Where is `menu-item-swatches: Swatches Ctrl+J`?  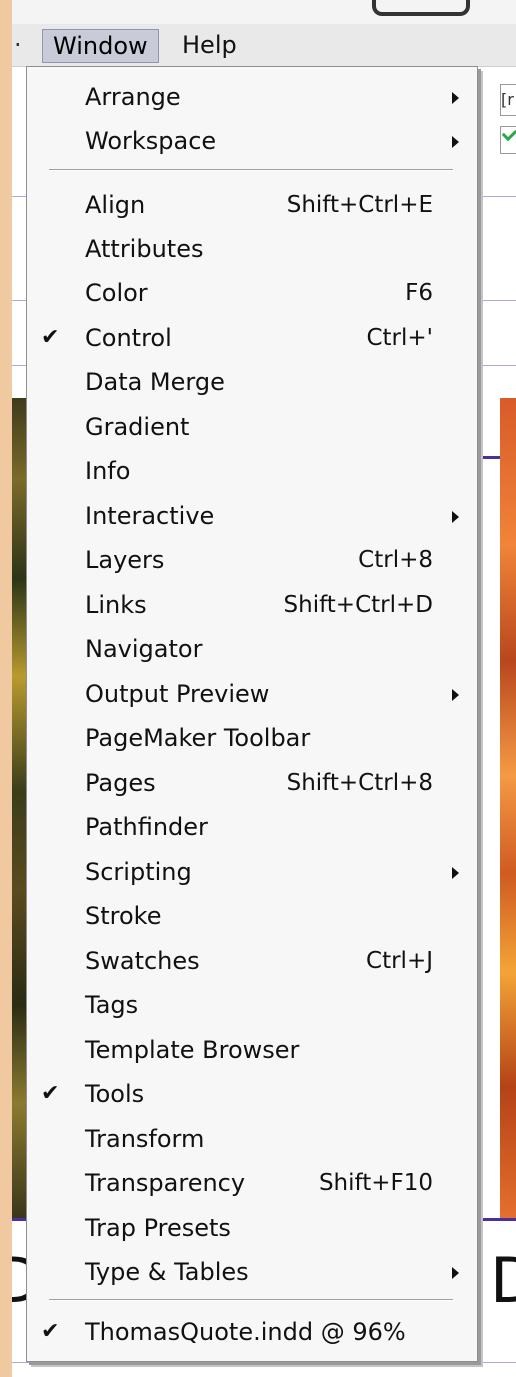
menu-item-swatches: Swatches Ctrl+J is located at coordinates (252, 961).